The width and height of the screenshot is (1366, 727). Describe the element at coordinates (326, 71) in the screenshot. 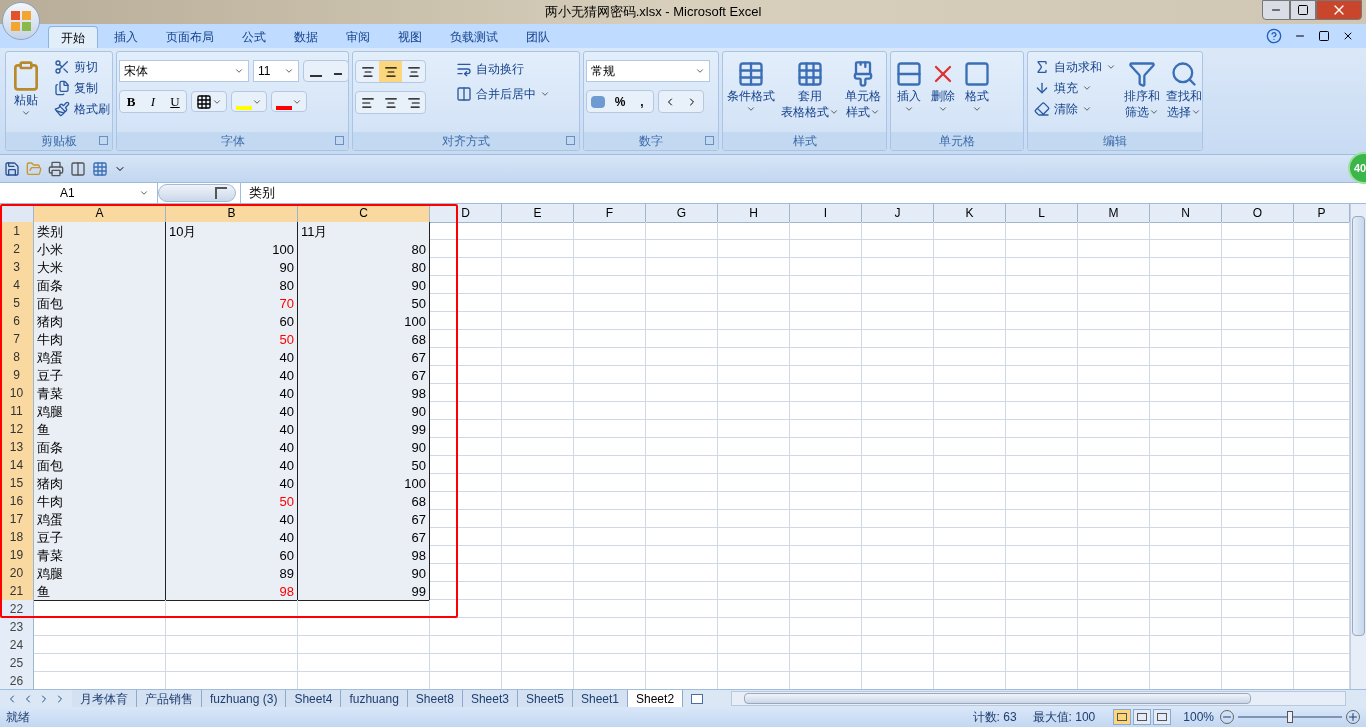

I see `font-size-buttons` at that location.